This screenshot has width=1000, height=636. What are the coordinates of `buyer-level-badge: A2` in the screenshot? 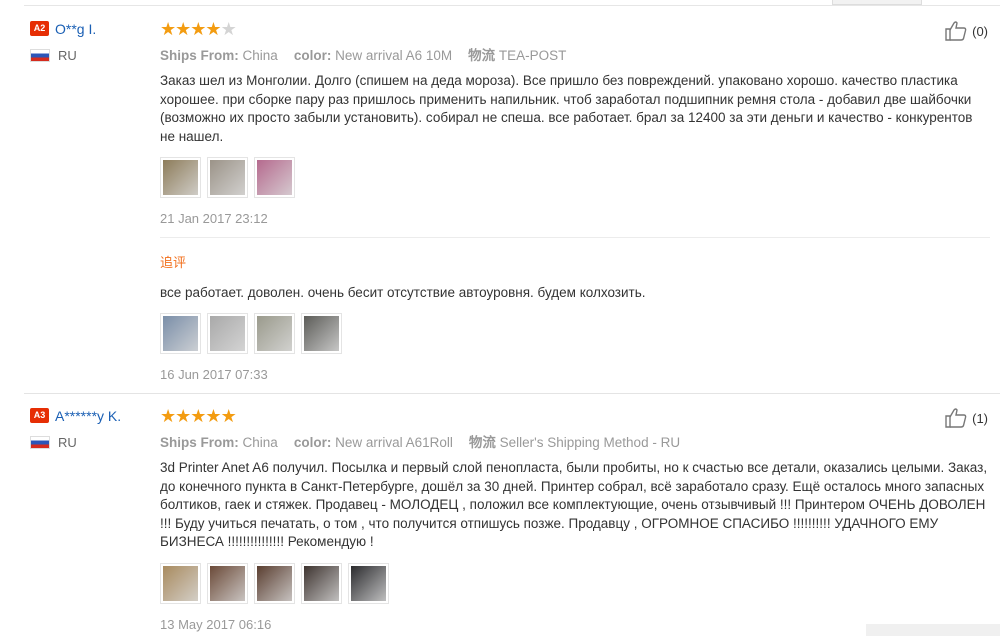 It's located at (39, 29).